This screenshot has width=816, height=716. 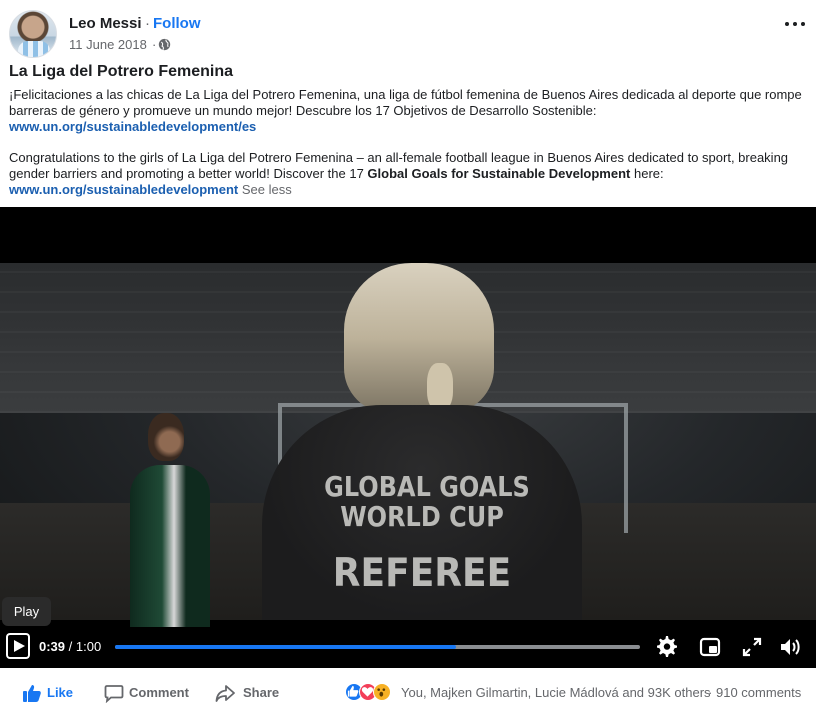 What do you see at coordinates (427, 487) in the screenshot?
I see `shirt-text-global-goals: GLOBAL GOALS` at bounding box center [427, 487].